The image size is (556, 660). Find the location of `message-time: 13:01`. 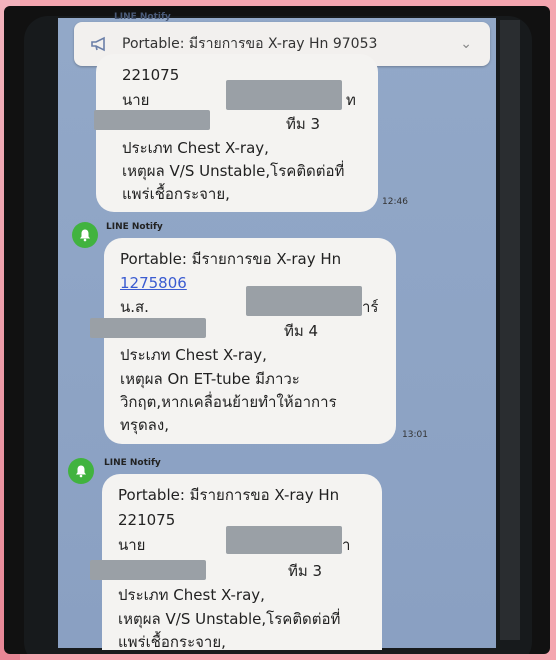

message-time: 13:01 is located at coordinates (415, 435).